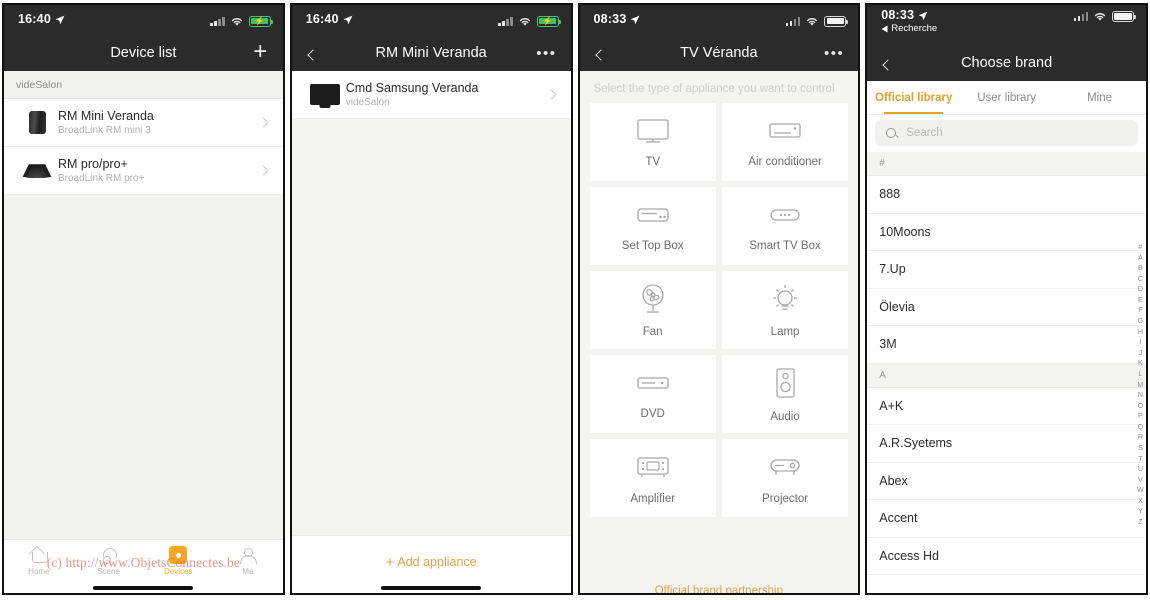  What do you see at coordinates (1140, 289) in the screenshot?
I see `alphabet-index-letter: D` at bounding box center [1140, 289].